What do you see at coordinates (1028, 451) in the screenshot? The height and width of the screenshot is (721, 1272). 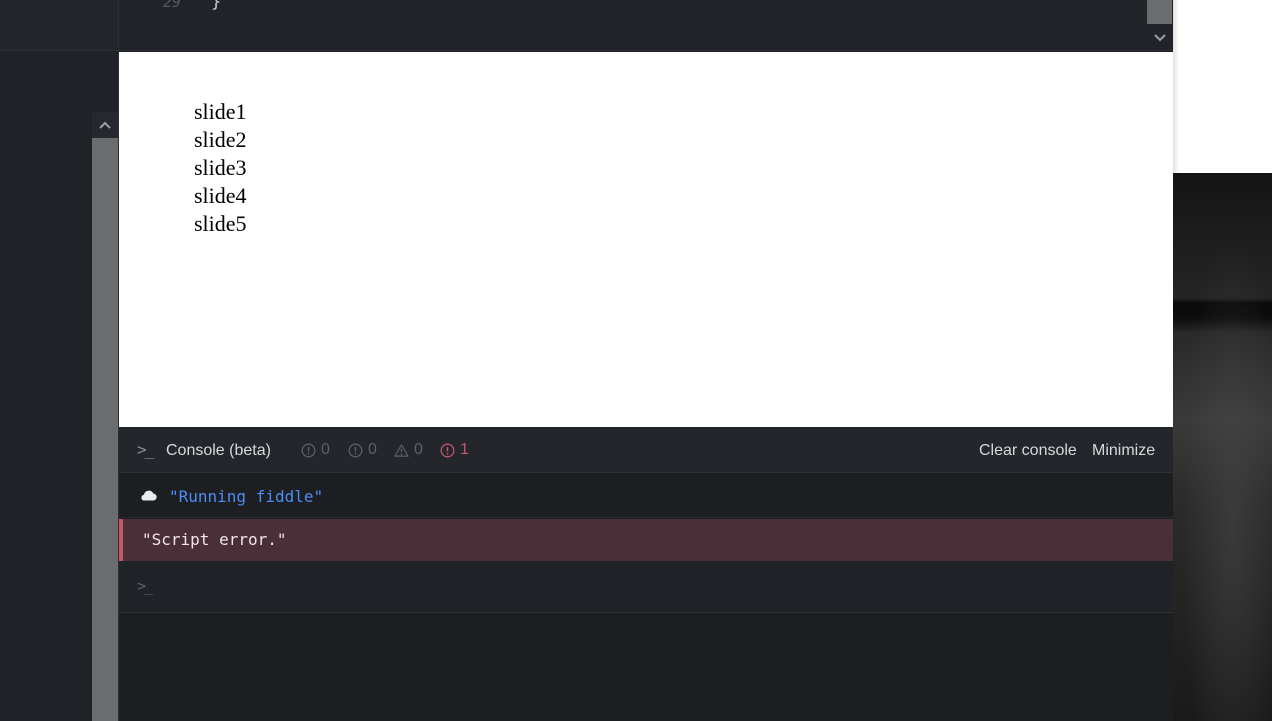 I see `clear-console-button: Clear console` at bounding box center [1028, 451].